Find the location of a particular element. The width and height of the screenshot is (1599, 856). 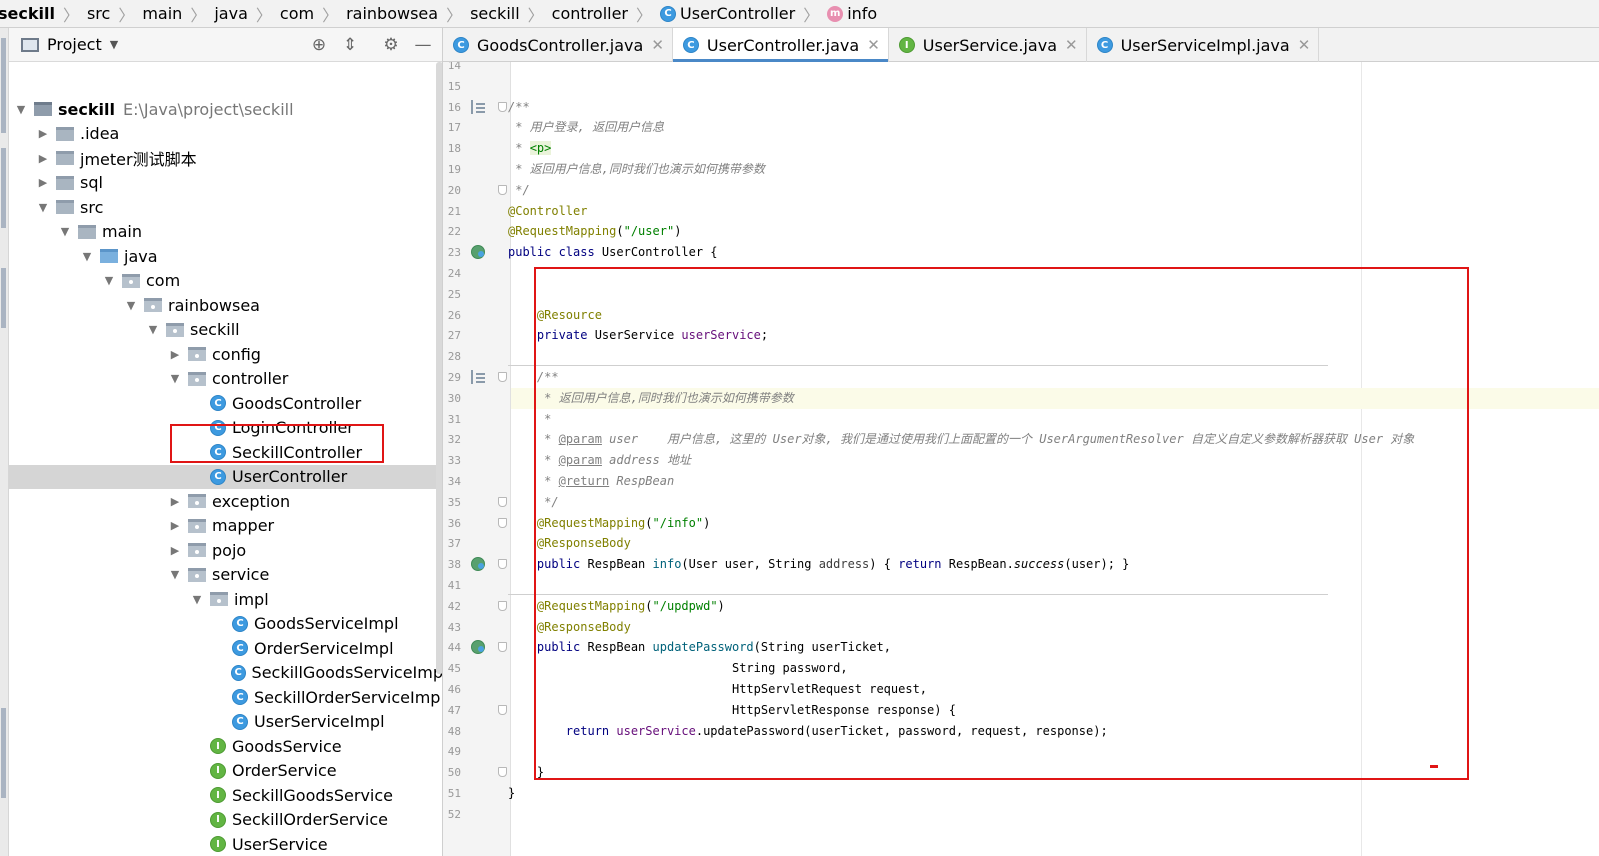

tree-item: ▶ exception is located at coordinates (225, 501).